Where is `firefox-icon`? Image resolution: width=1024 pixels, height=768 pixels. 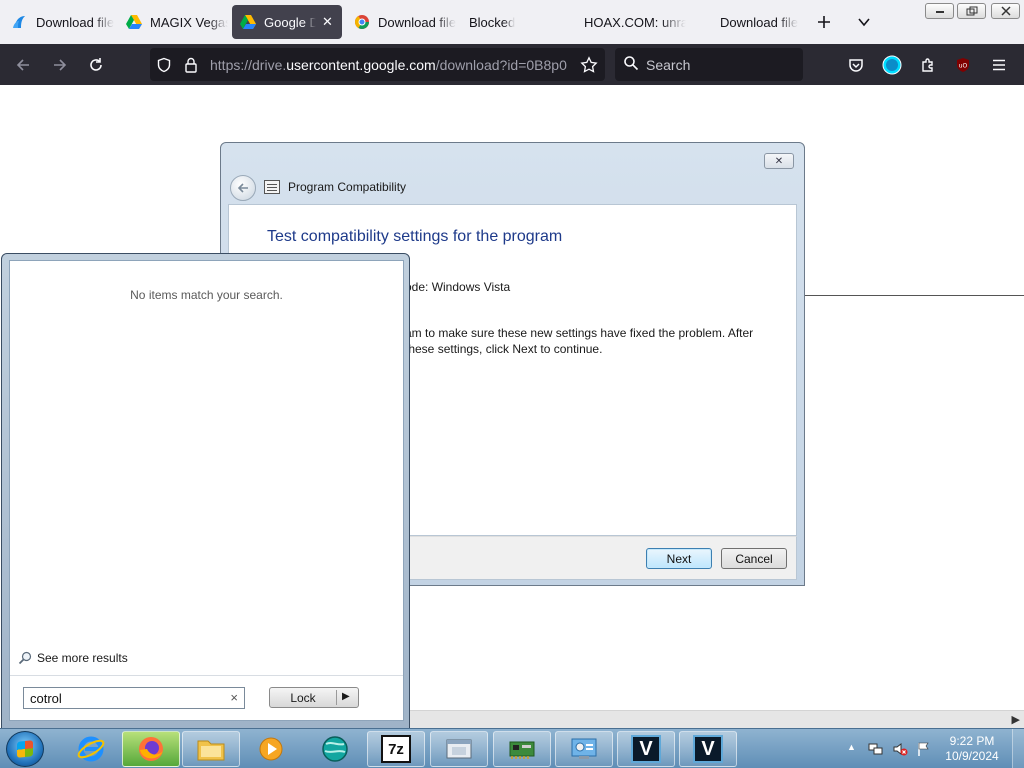 firefox-icon is located at coordinates (151, 749).